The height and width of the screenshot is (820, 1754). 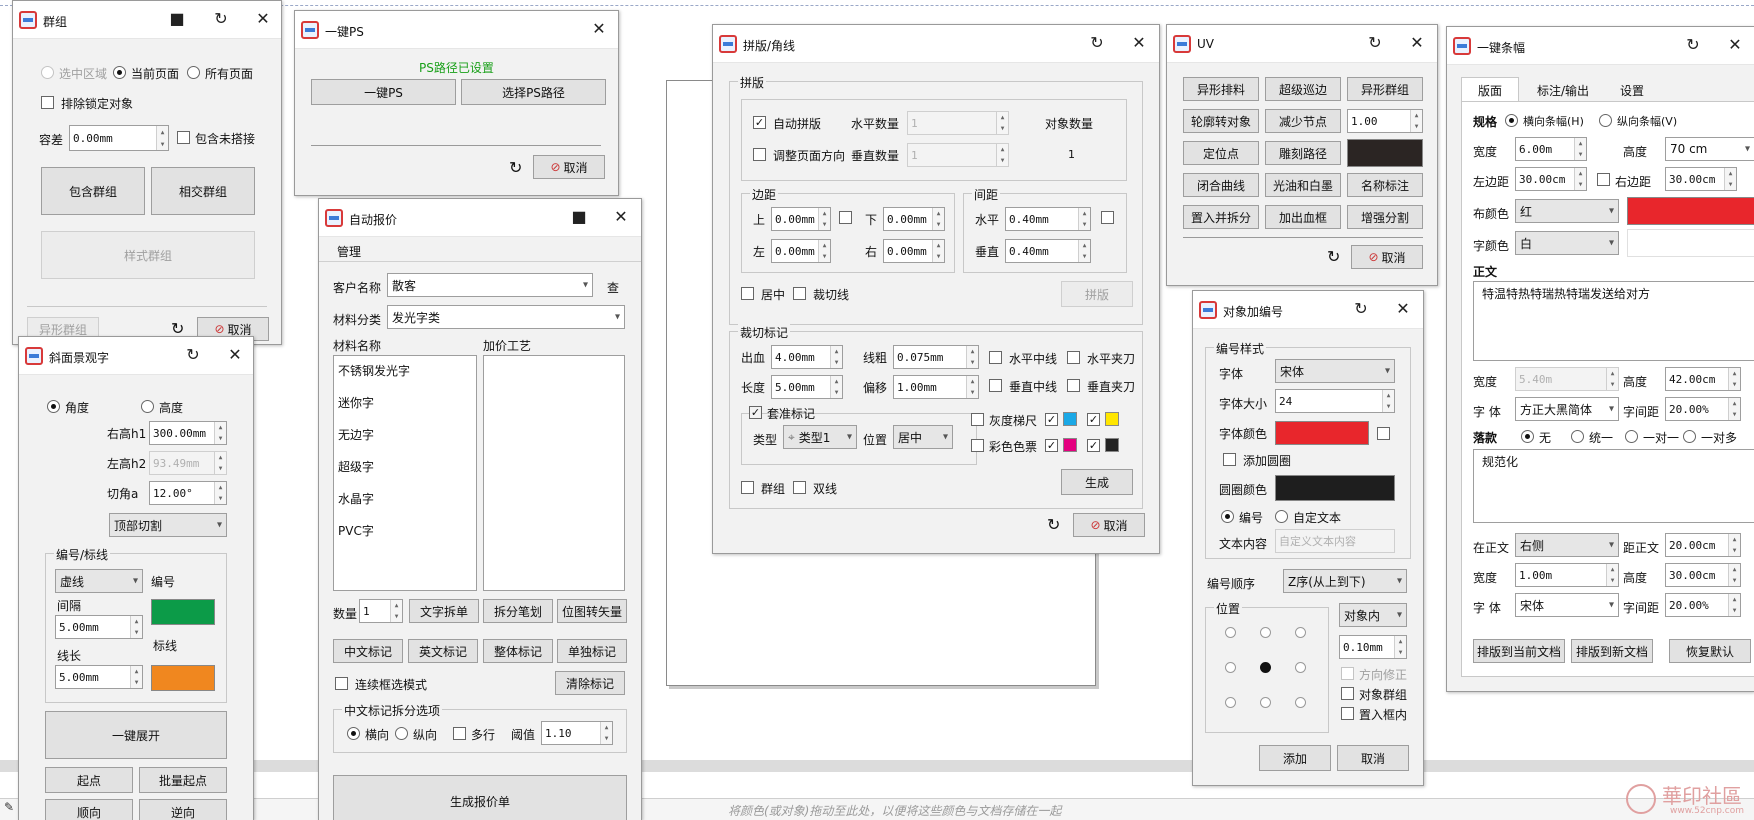 What do you see at coordinates (506, 317) in the screenshot?
I see `material-cat-select: 发光字类` at bounding box center [506, 317].